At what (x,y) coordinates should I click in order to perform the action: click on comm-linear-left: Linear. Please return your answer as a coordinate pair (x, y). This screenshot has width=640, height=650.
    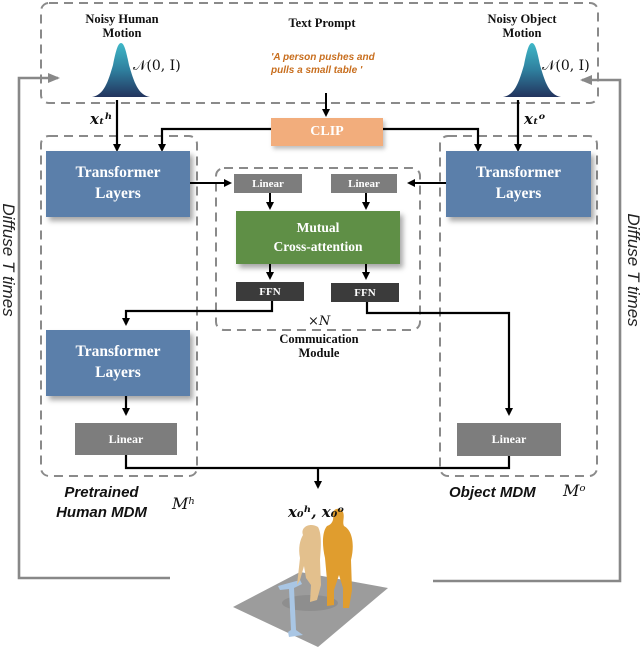
    Looking at the image, I should click on (268, 183).